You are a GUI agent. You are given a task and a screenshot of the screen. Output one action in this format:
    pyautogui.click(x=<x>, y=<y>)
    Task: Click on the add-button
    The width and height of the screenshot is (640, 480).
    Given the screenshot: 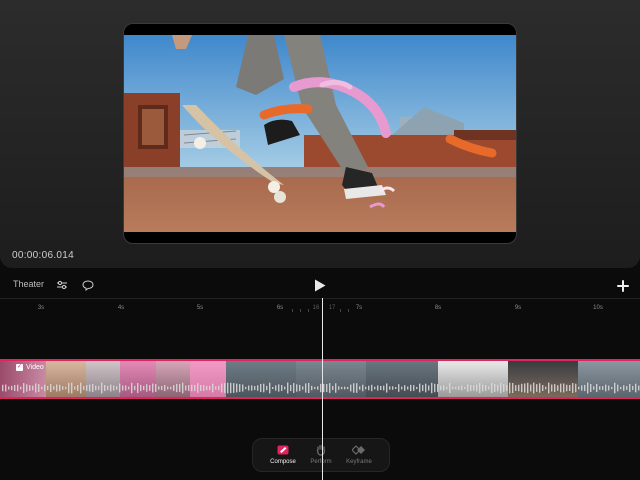 What is the action you would take?
    pyautogui.click(x=623, y=286)
    